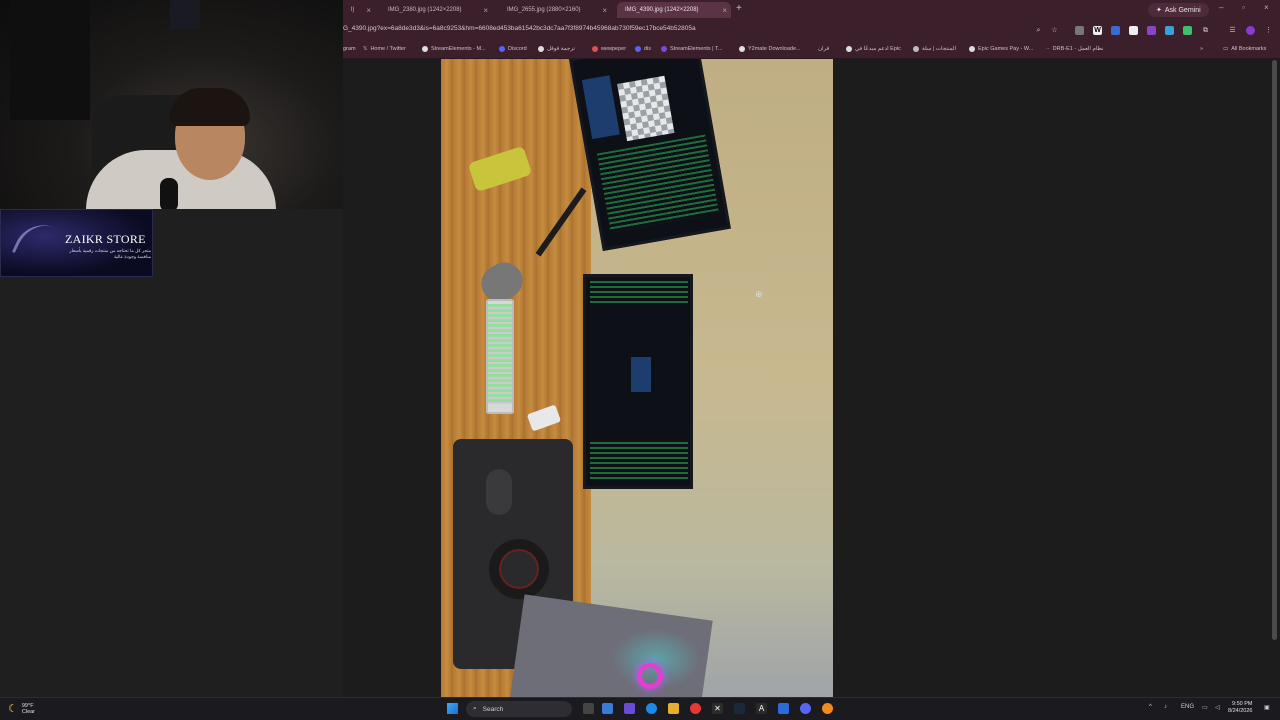 The image size is (1280, 720). Describe the element at coordinates (493, 709) in the screenshot. I see `search-placeholder: Search` at that location.